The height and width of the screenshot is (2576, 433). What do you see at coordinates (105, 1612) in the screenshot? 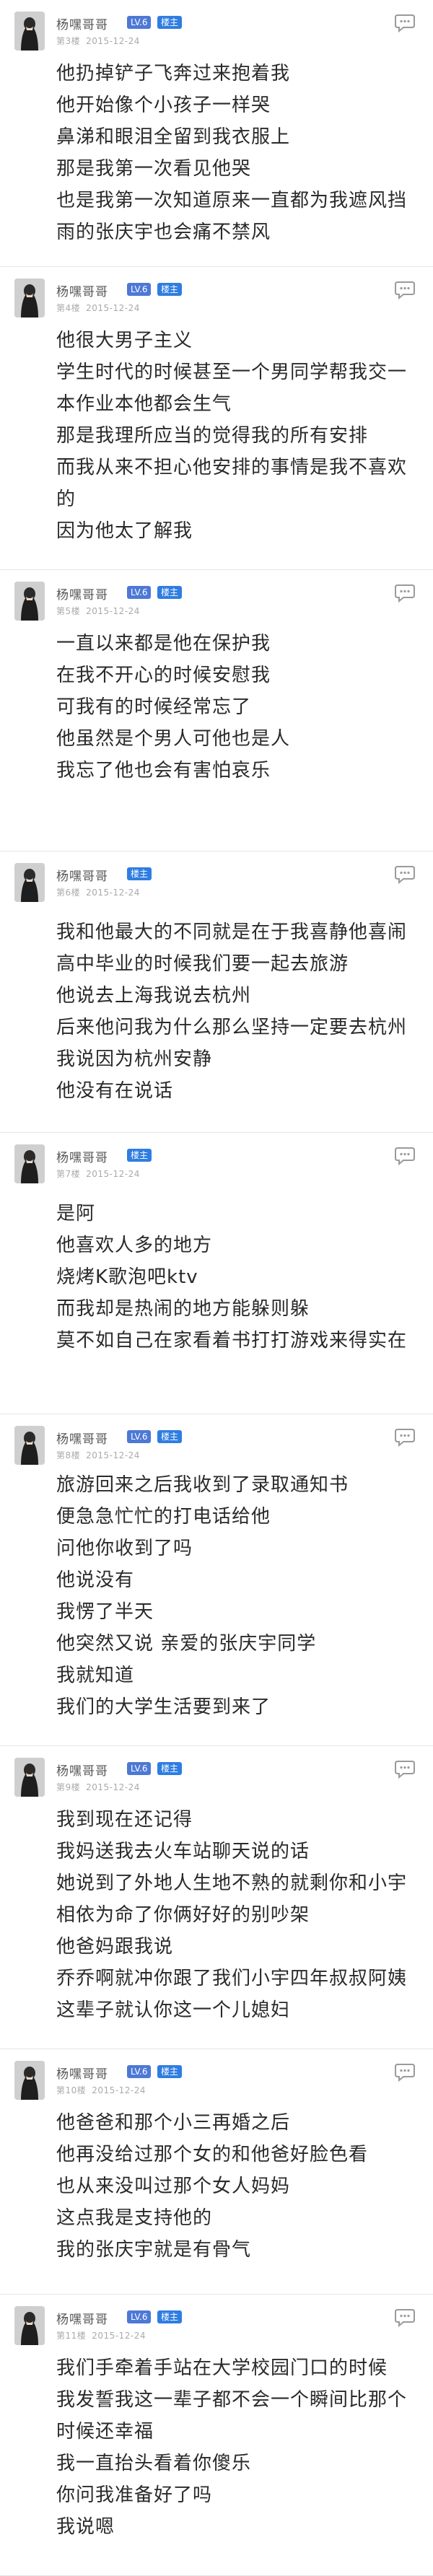
I see `post-text-line: 我愣了半天` at bounding box center [105, 1612].